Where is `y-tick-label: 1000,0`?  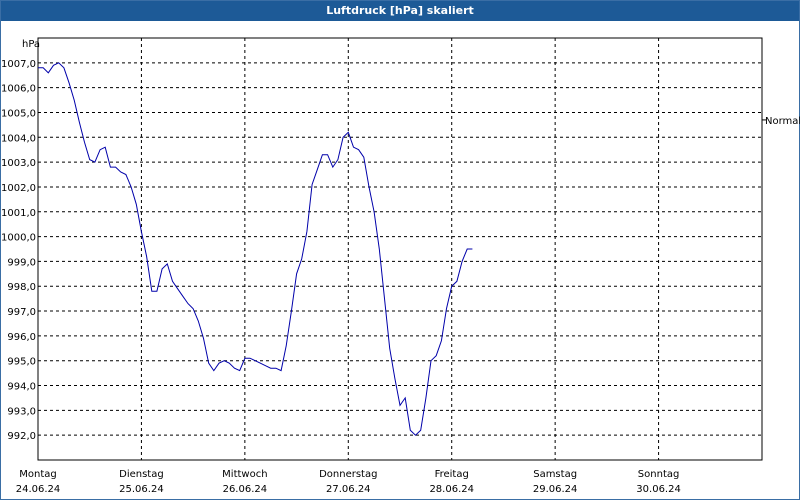 y-tick-label: 1000,0 is located at coordinates (18, 238).